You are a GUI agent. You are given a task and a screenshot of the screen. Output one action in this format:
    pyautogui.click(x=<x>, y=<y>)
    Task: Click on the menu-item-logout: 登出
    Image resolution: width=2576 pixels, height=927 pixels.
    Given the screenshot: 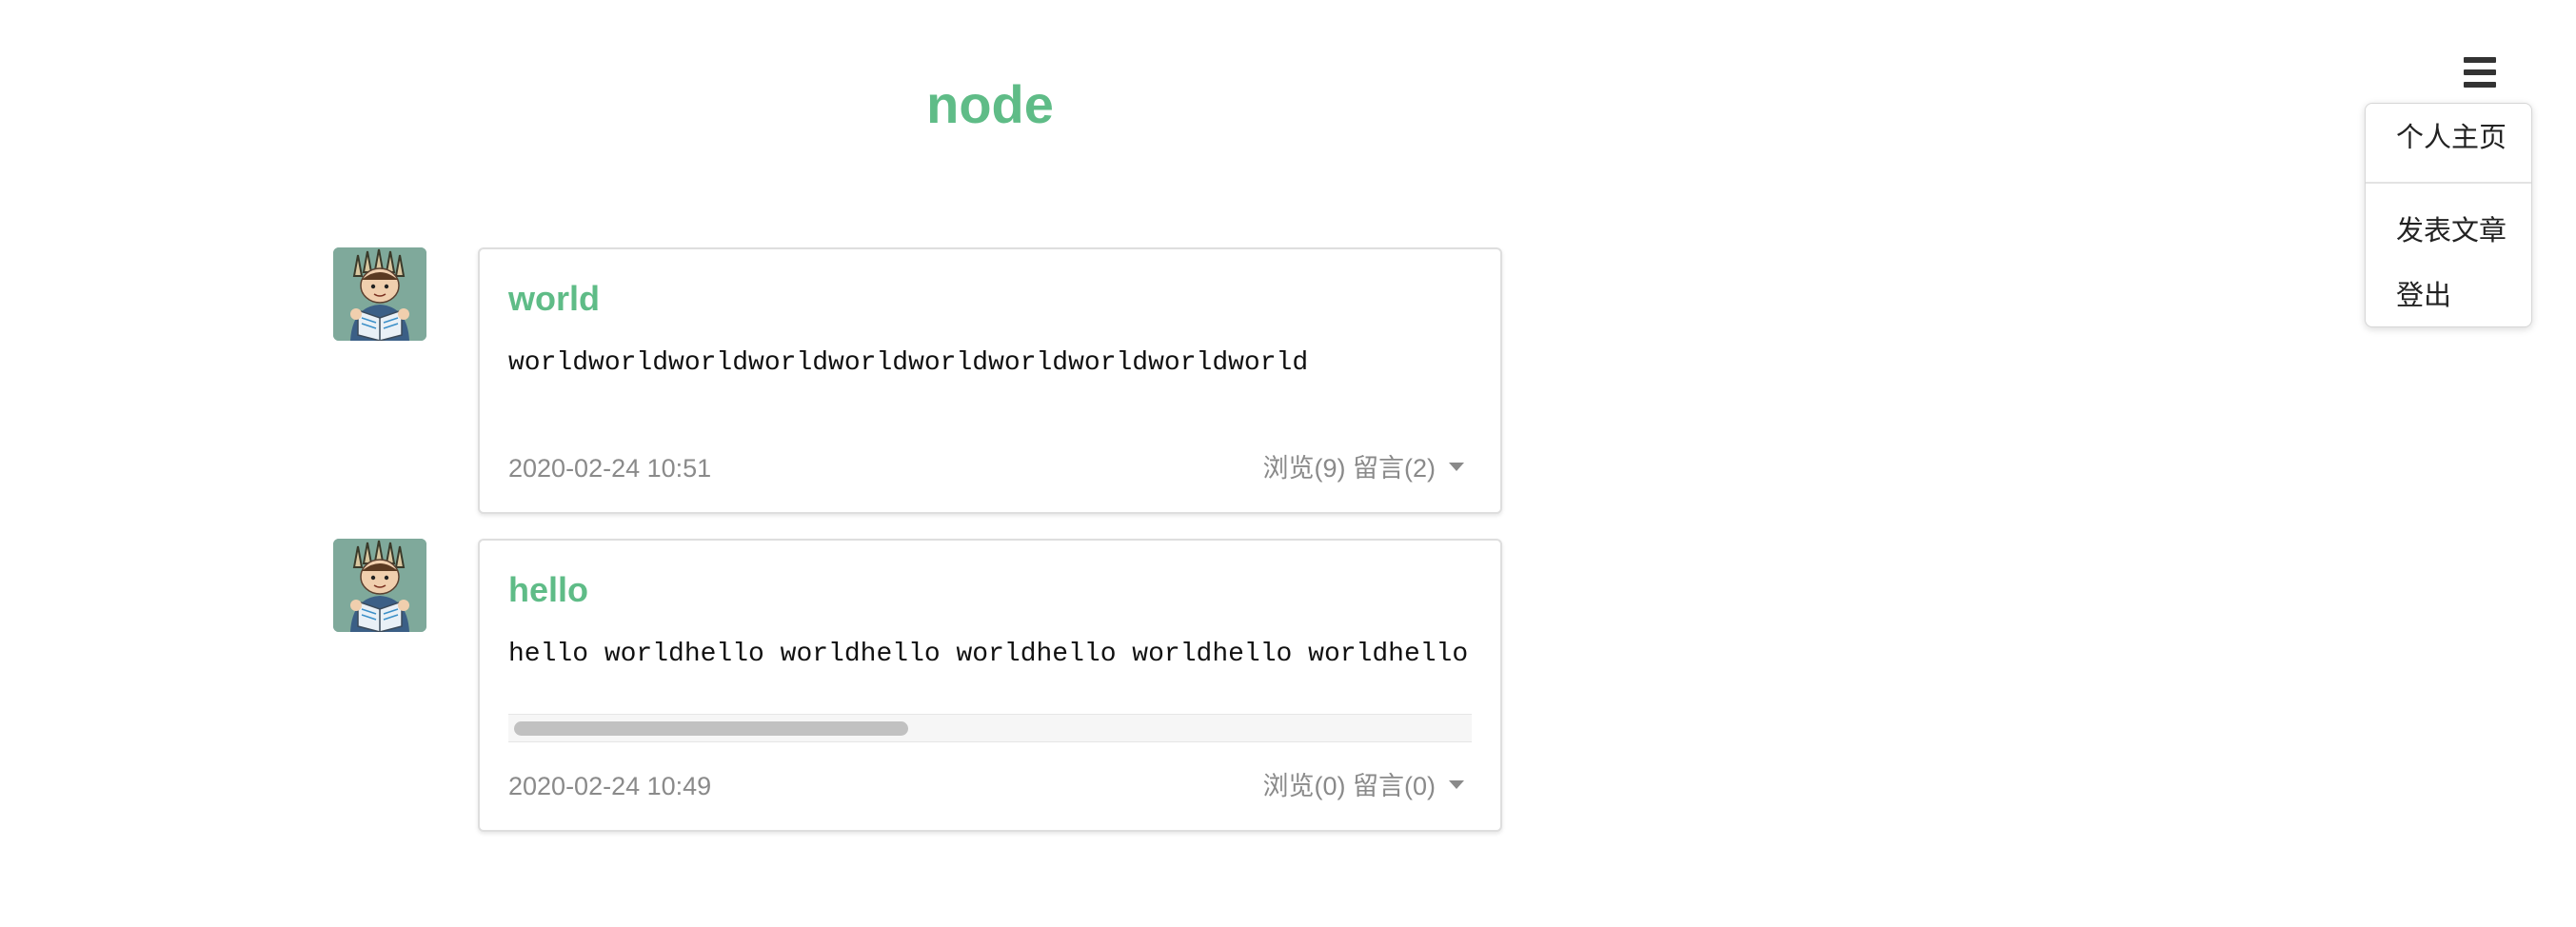 What is the action you would take?
    pyautogui.click(x=2423, y=296)
    